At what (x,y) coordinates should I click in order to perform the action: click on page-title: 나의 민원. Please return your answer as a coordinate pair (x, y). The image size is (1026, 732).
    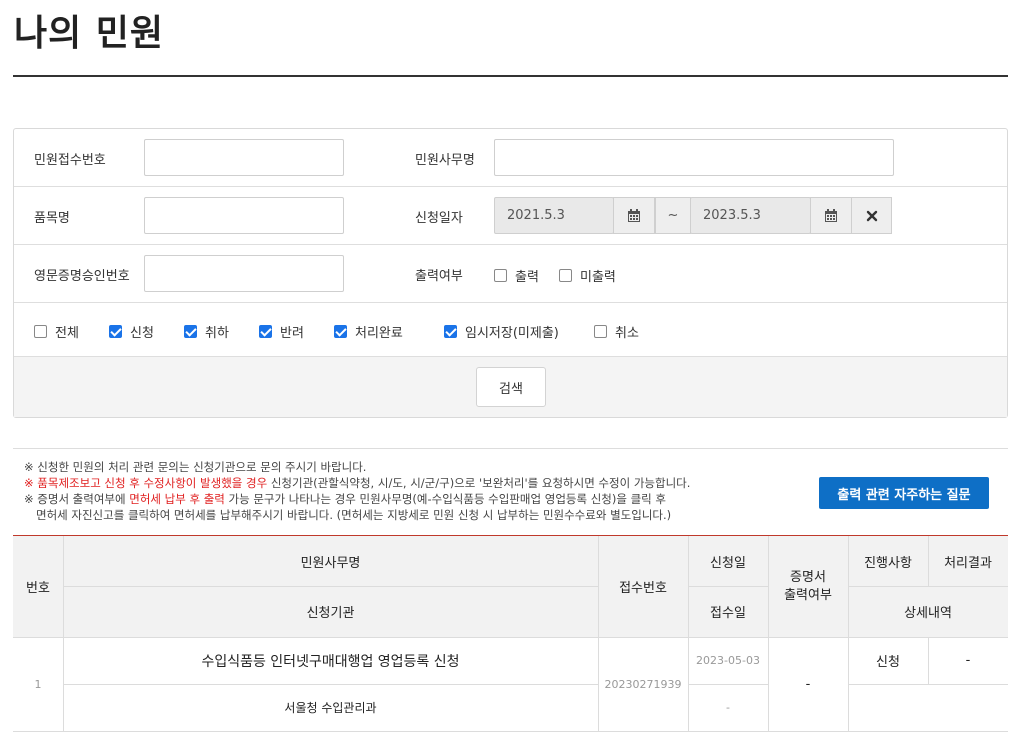
    Looking at the image, I should click on (89, 33).